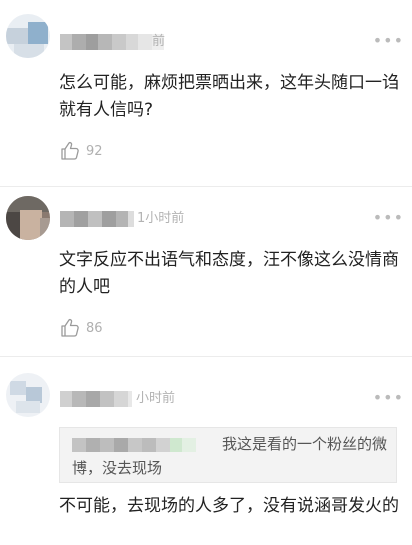  I want to click on like-count: 86, so click(94, 328).